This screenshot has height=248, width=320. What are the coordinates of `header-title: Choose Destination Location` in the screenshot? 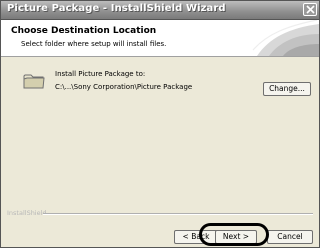 It's located at (84, 31).